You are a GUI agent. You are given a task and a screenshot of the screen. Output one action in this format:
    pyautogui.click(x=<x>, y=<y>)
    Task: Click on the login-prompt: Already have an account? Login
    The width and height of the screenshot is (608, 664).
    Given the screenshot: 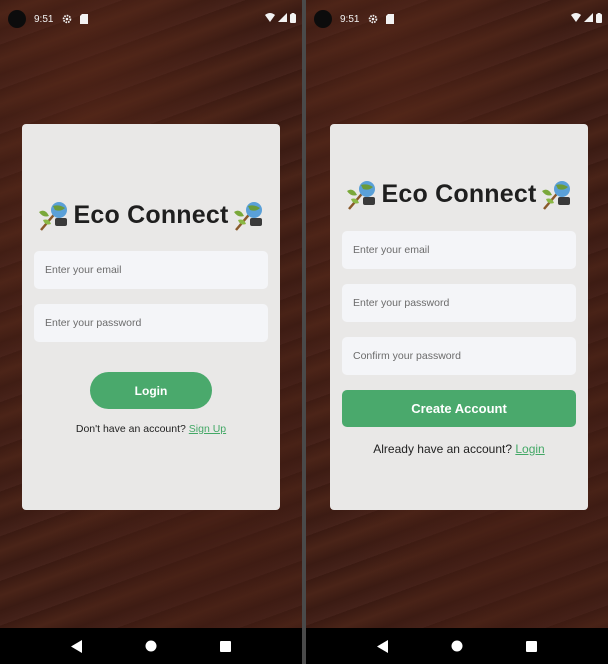 What is the action you would take?
    pyautogui.click(x=459, y=449)
    